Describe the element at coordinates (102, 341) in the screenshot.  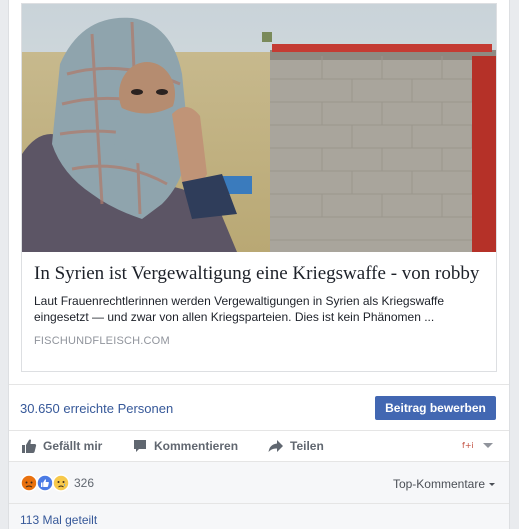
I see `article-domain: FISCHUNDFLEISCH.COM` at that location.